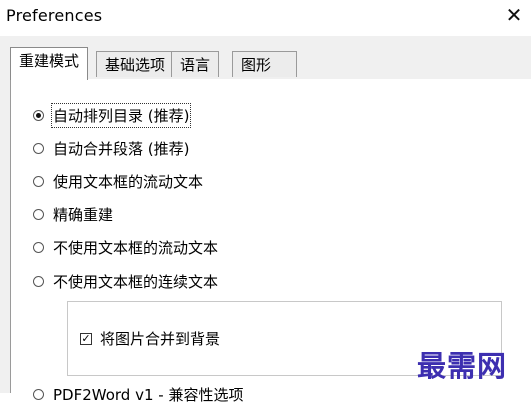 Image resolution: width=531 pixels, height=405 pixels. What do you see at coordinates (135, 64) in the screenshot?
I see `tab-basic-options: 基础选项` at bounding box center [135, 64].